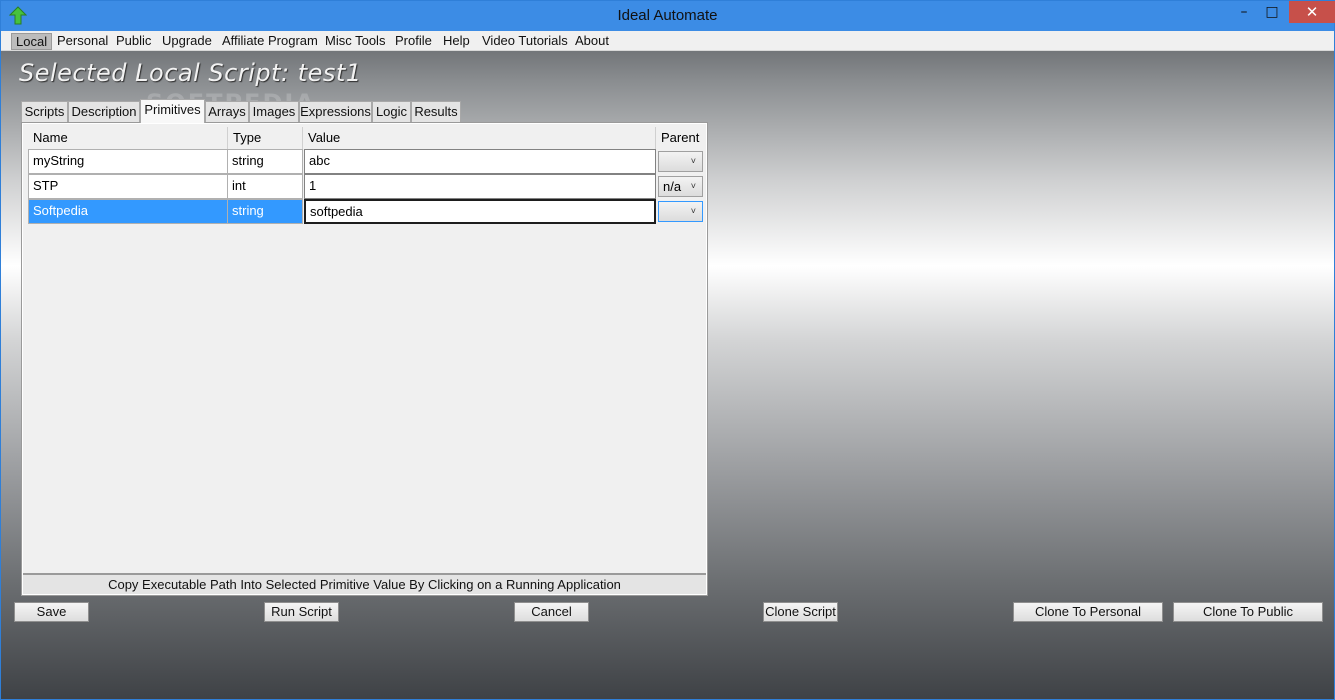 The height and width of the screenshot is (700, 1335). I want to click on cell-name: STP, so click(128, 186).